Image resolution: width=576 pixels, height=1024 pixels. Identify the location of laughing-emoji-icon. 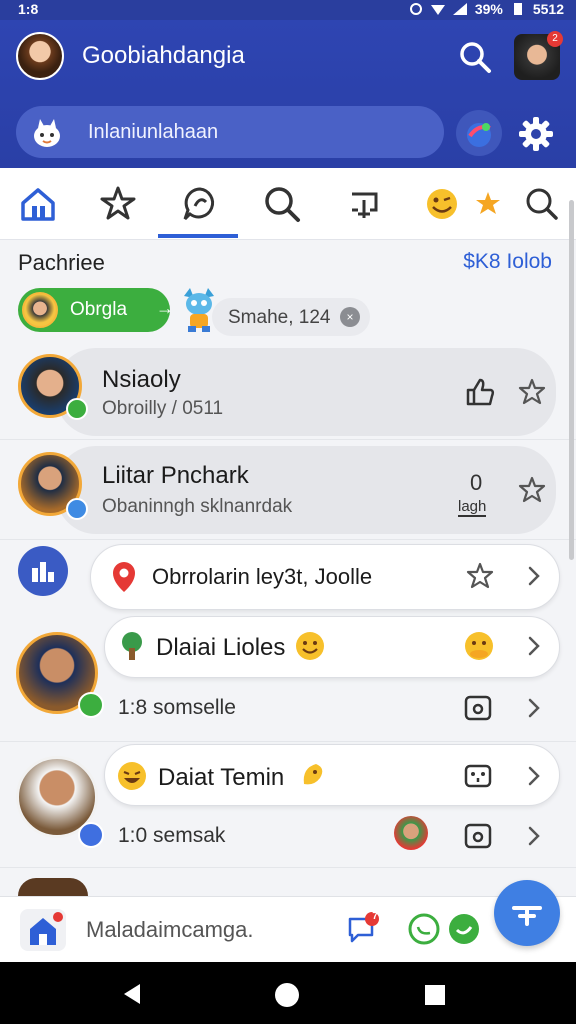
(132, 776).